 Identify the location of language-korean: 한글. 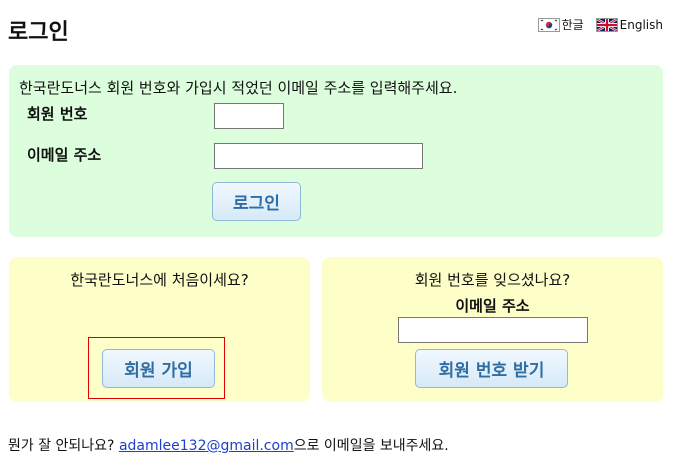
(560, 24).